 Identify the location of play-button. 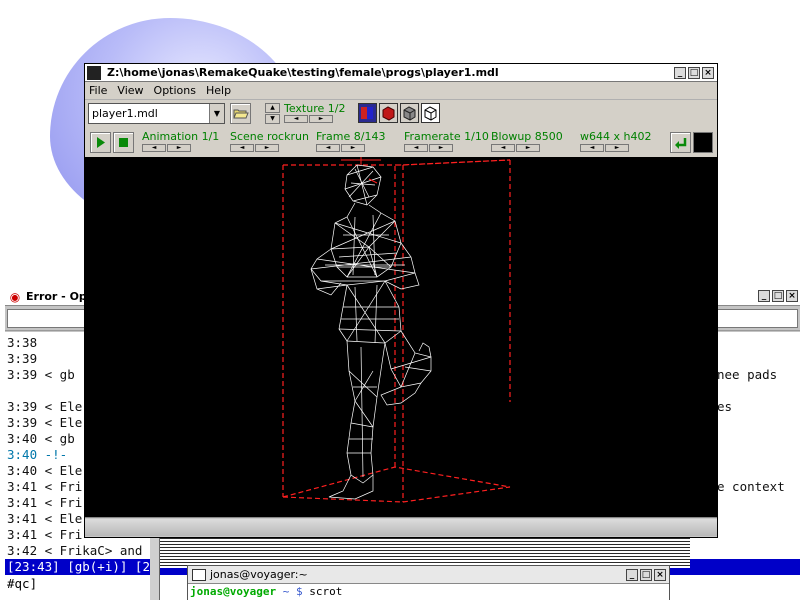
(100, 142).